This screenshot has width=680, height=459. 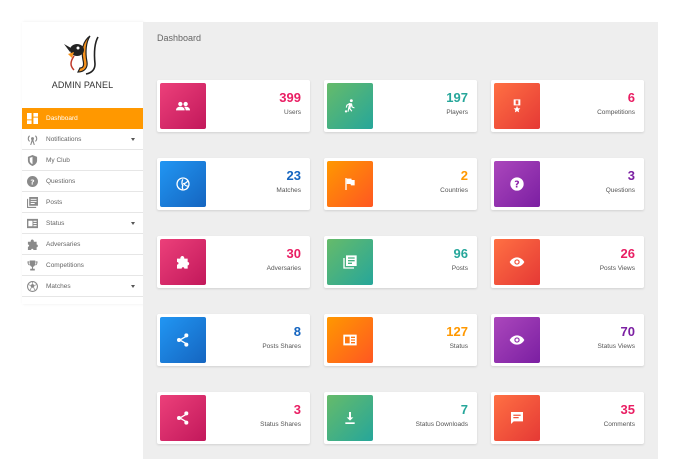 I want to click on sidebar-item-matches: Matches, so click(x=82, y=286).